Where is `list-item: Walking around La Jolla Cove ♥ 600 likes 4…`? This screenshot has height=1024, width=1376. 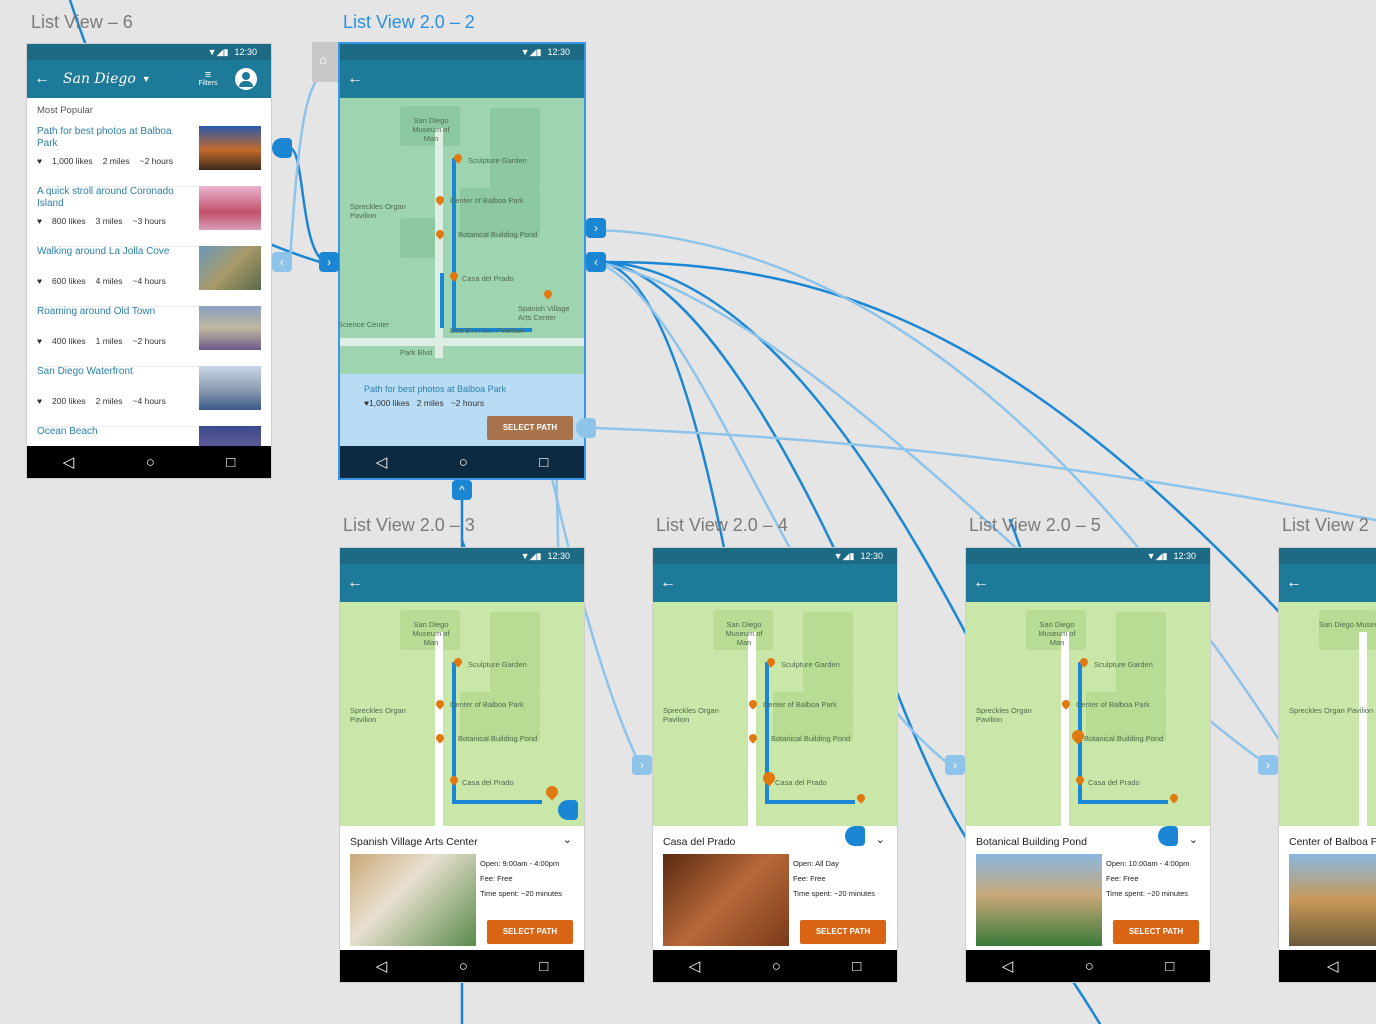 list-item: Walking around La Jolla Cove ♥ 600 likes 4… is located at coordinates (149, 276).